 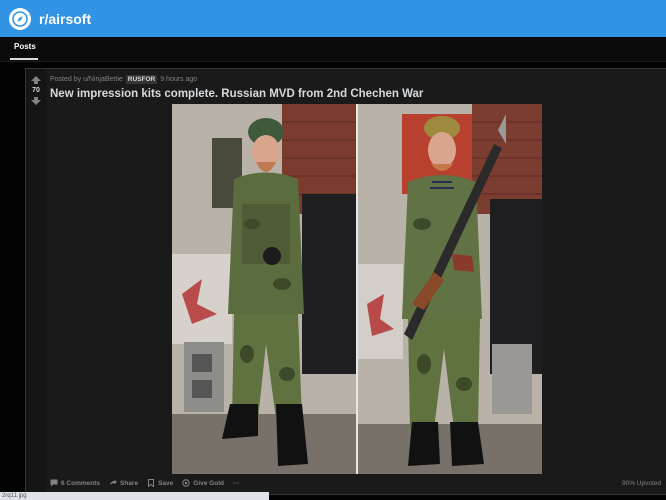 What do you see at coordinates (641, 483) in the screenshot?
I see `upvote-ratio: 90% Upvoted` at bounding box center [641, 483].